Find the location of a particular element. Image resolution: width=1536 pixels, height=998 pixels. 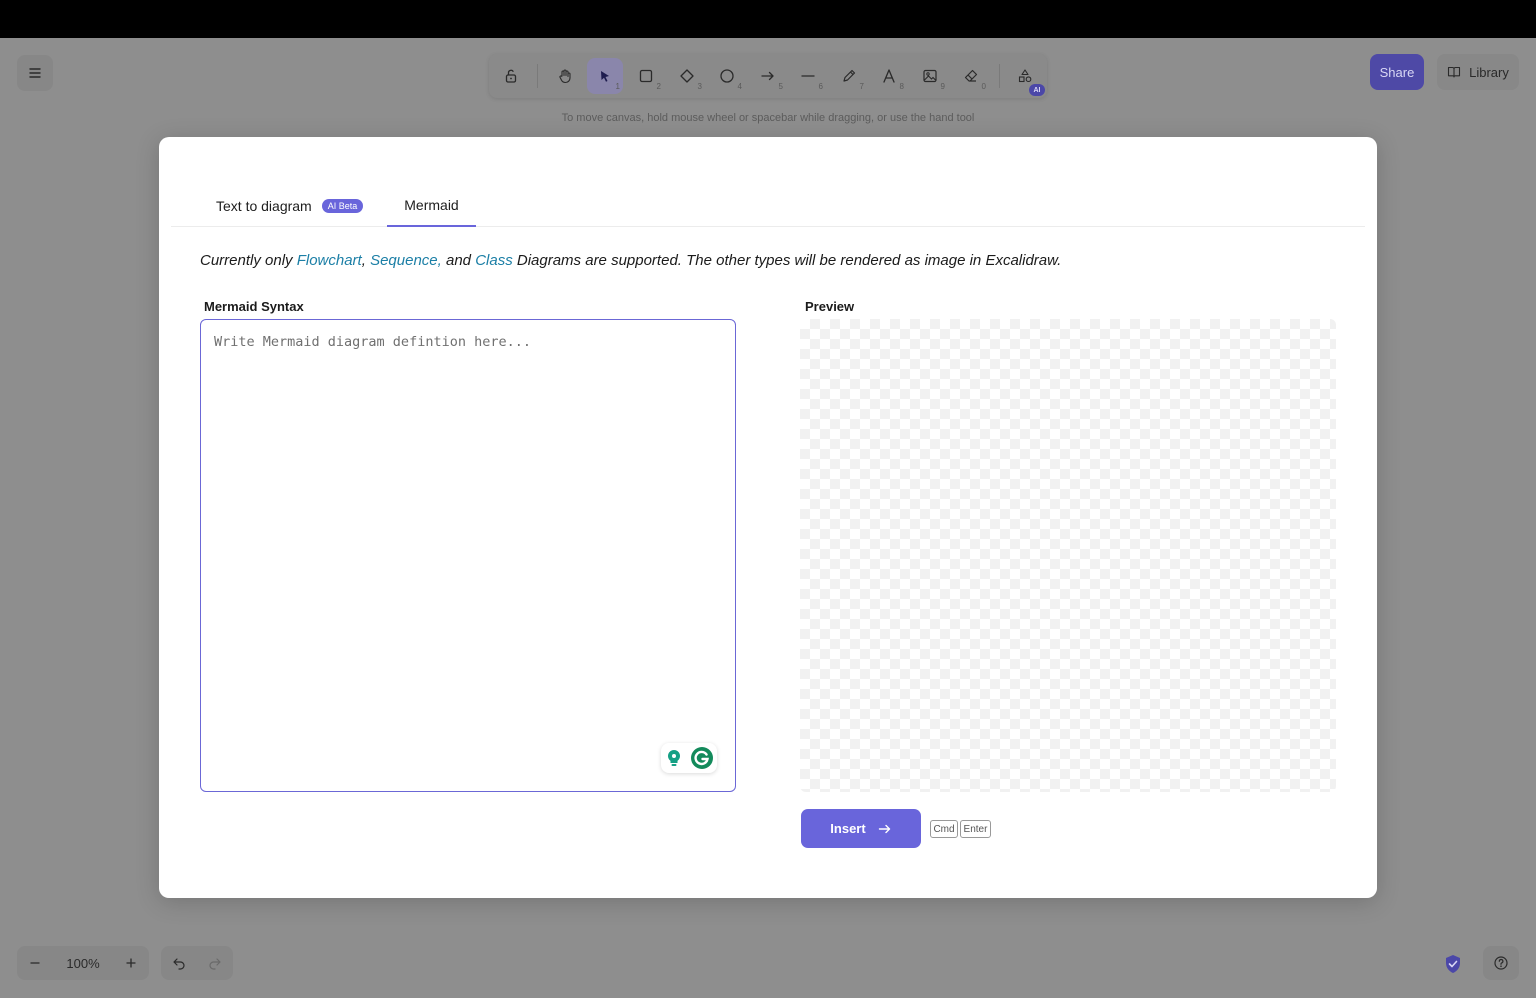

info-comma: , is located at coordinates (366, 260).